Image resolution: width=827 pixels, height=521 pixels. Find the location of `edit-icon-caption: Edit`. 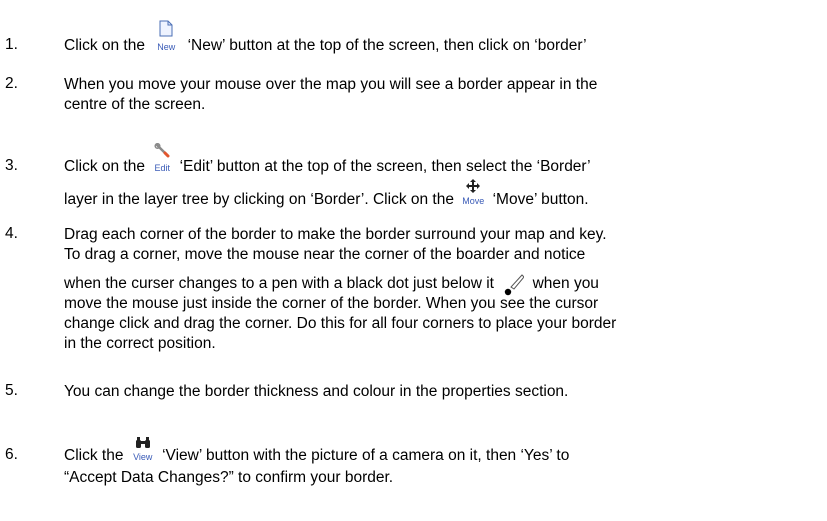

edit-icon-caption: Edit is located at coordinates (162, 168).